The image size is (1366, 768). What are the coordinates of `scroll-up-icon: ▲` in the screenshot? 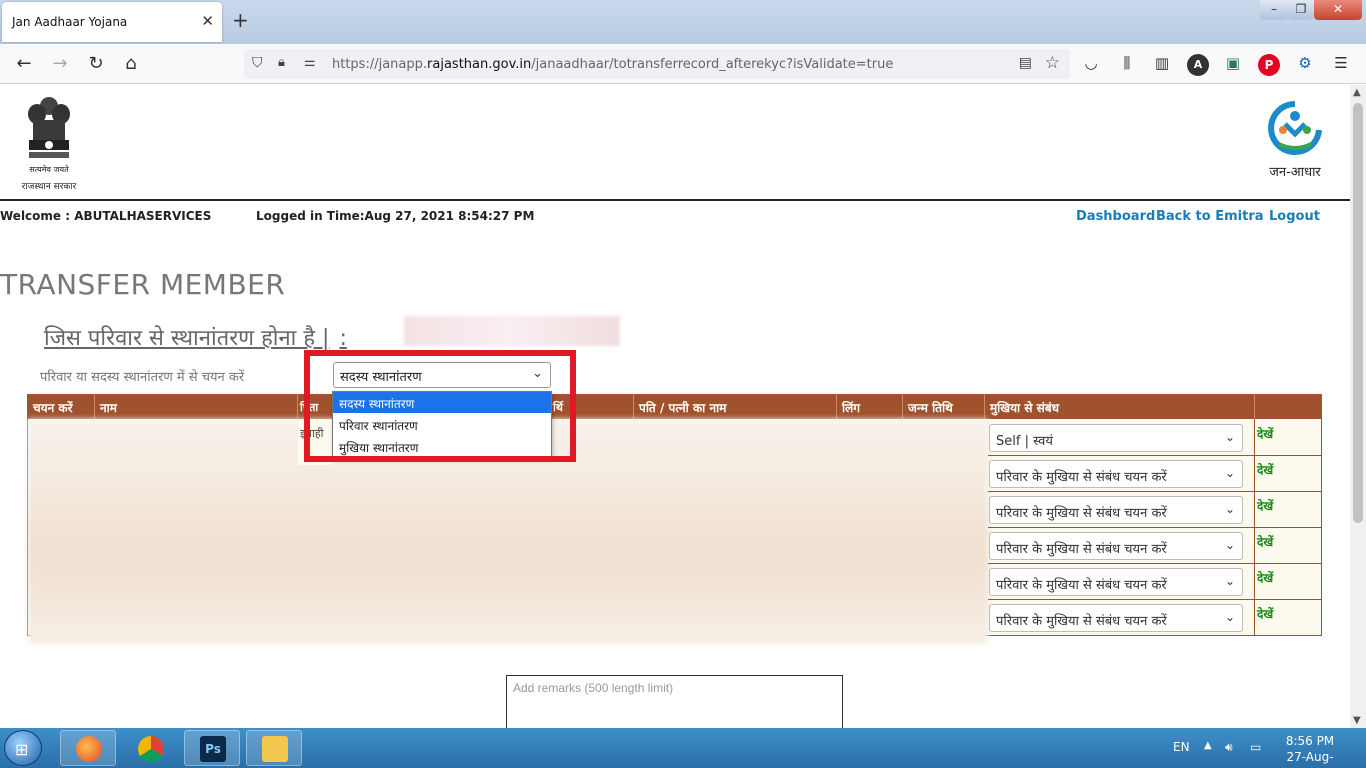 It's located at (1357, 92).